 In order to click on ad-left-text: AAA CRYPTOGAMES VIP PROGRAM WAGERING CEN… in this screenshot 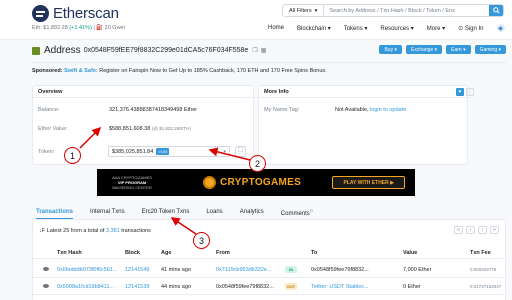, I will do `click(132, 182)`.